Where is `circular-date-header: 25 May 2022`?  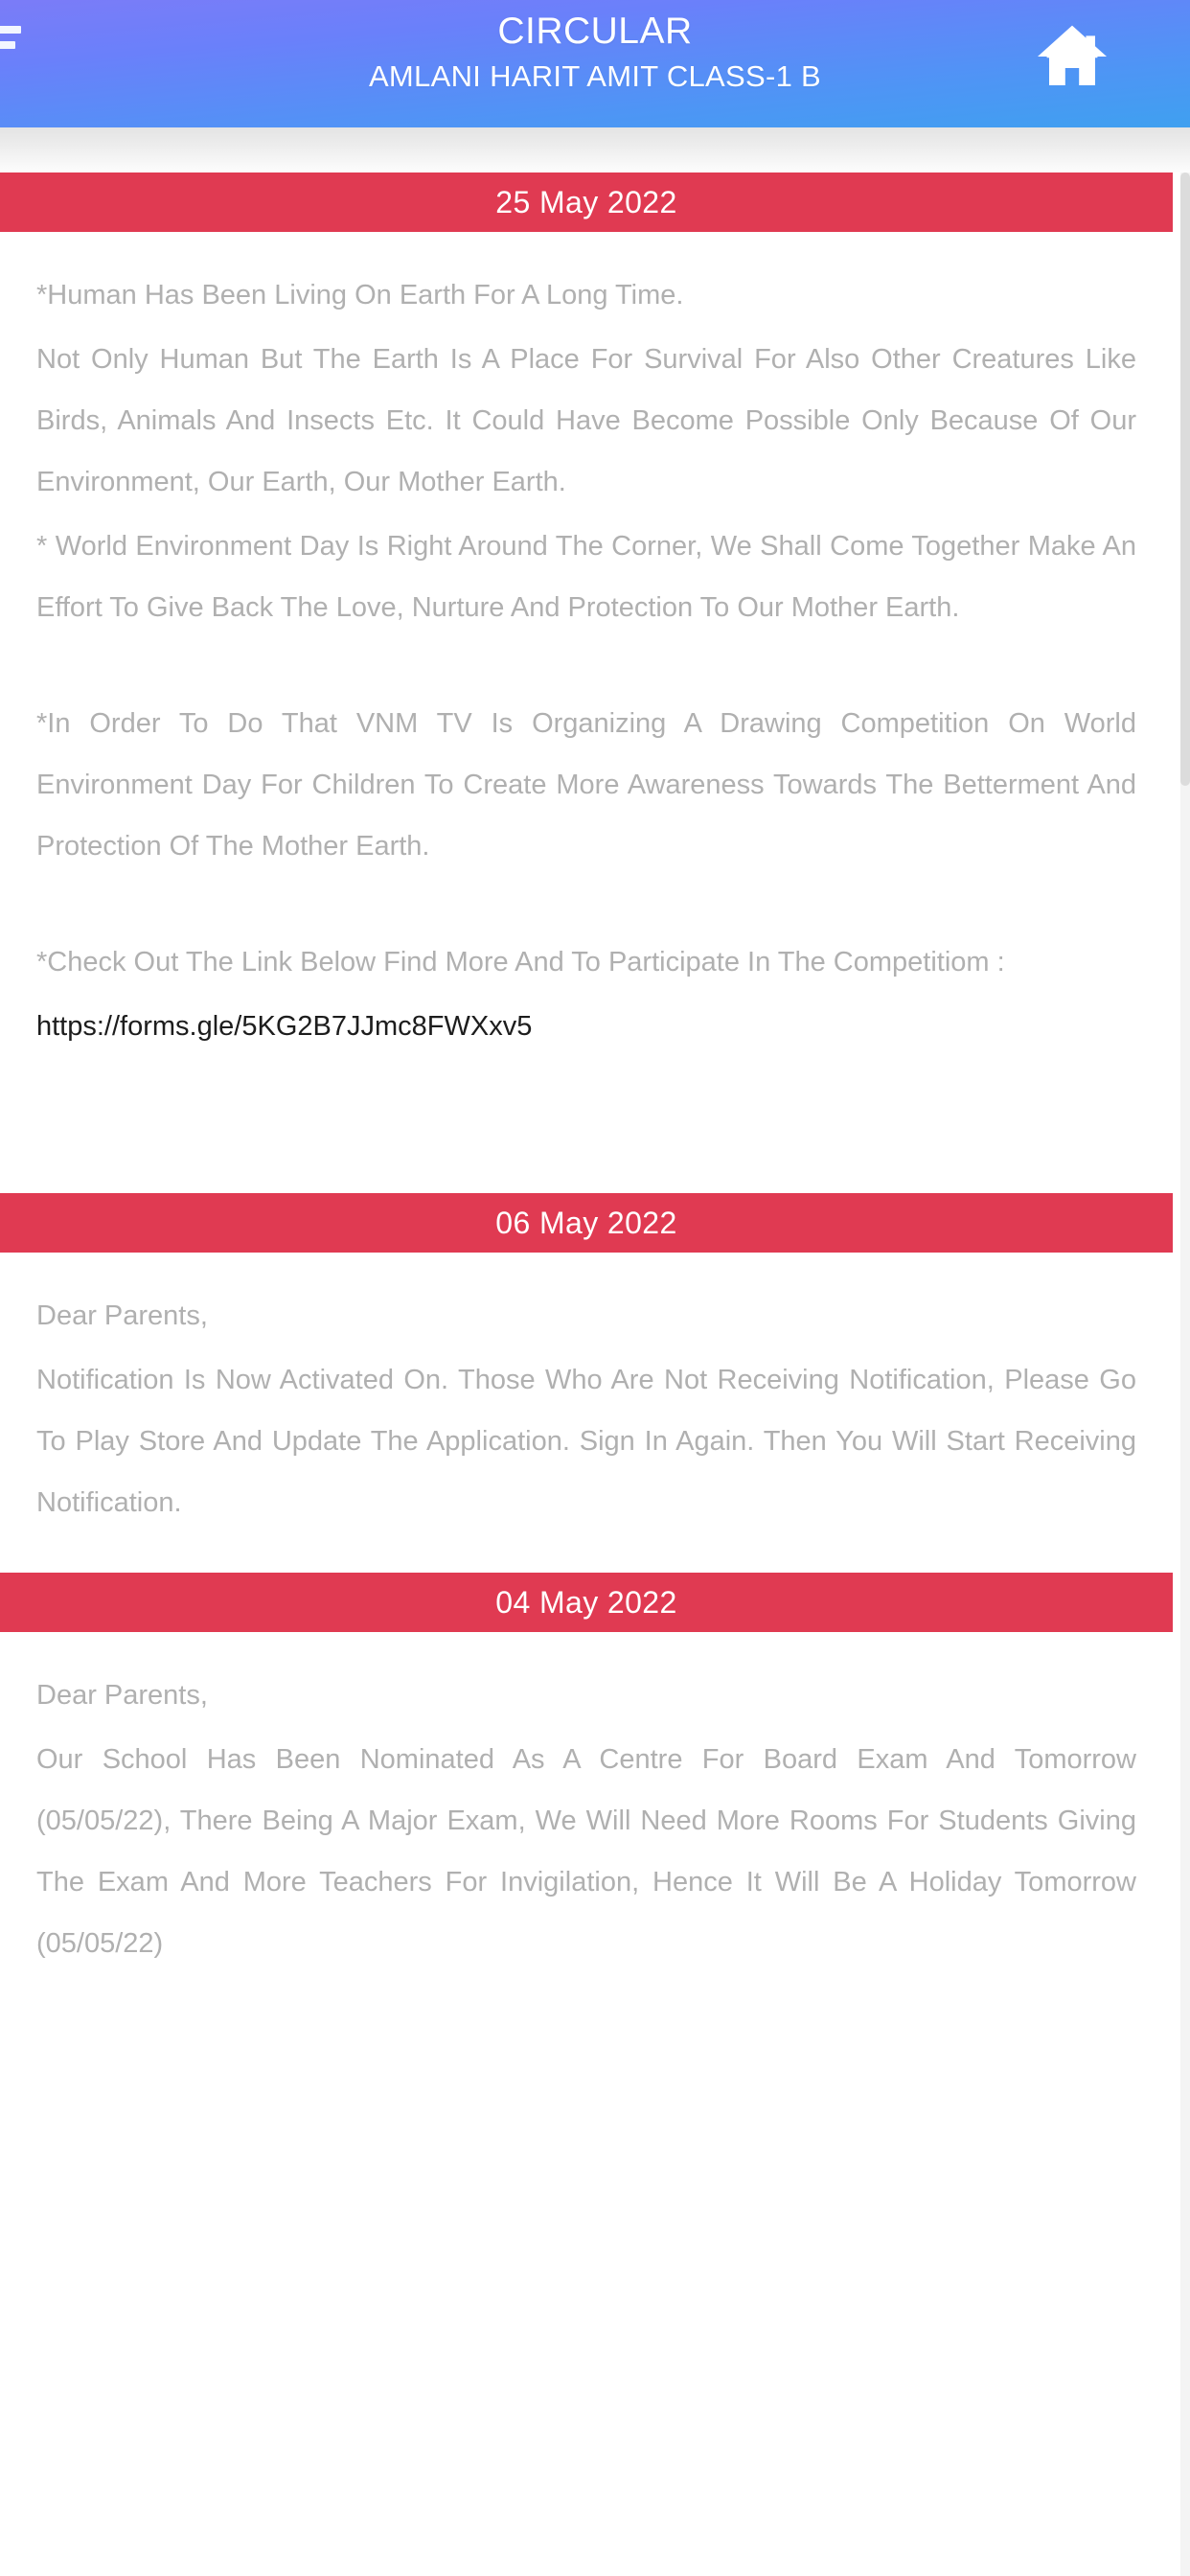
circular-date-header: 25 May 2022 is located at coordinates (587, 202).